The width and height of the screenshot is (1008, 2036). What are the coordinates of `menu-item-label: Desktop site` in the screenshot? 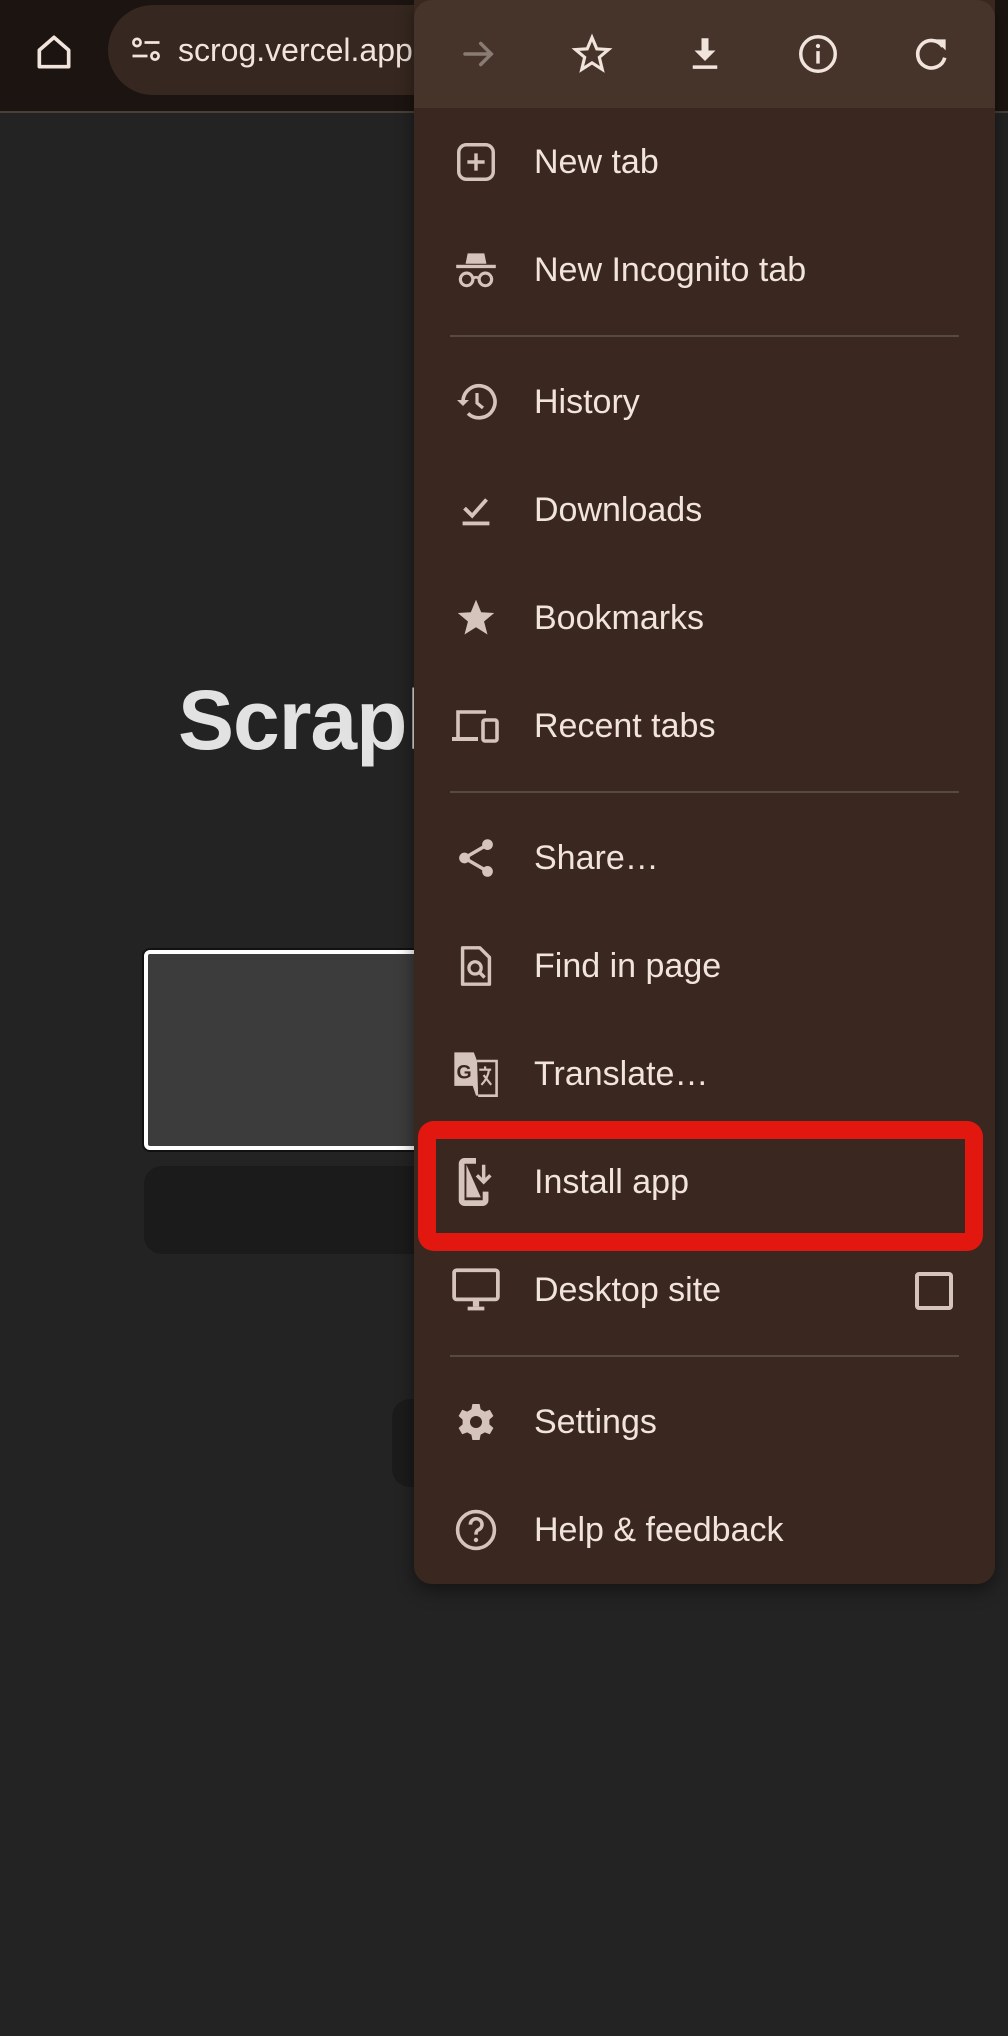 It's located at (628, 1289).